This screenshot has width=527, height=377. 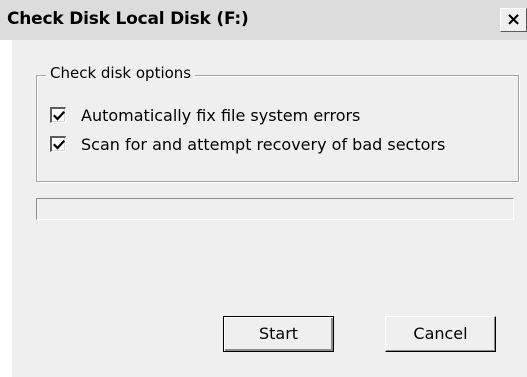 I want to click on start-button: Start, so click(x=278, y=334).